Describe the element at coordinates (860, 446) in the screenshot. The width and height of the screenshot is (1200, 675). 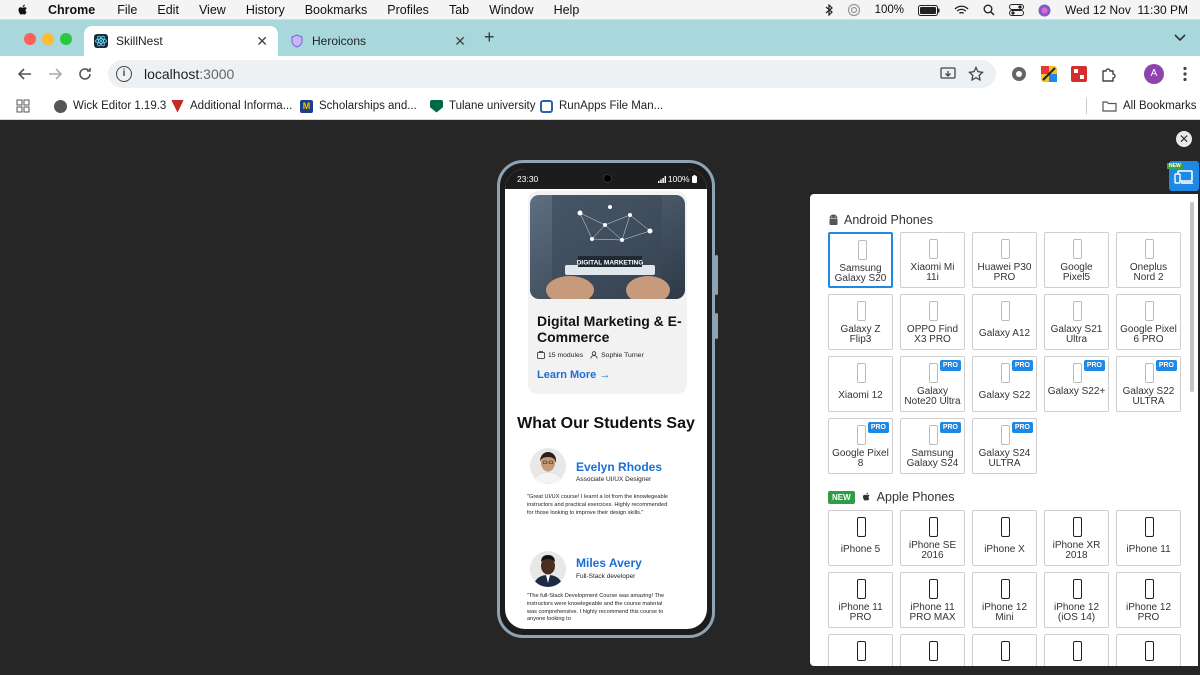
I see `device-option-google-pixel-8: Google Pixel 8 PRO` at that location.